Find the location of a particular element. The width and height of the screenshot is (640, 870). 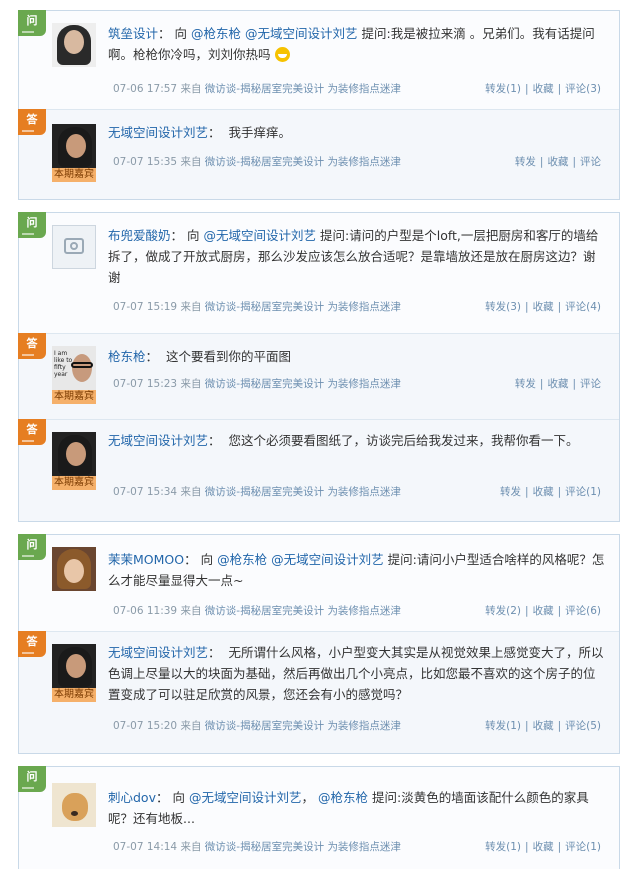

repost-link: 转发(2) is located at coordinates (503, 611).